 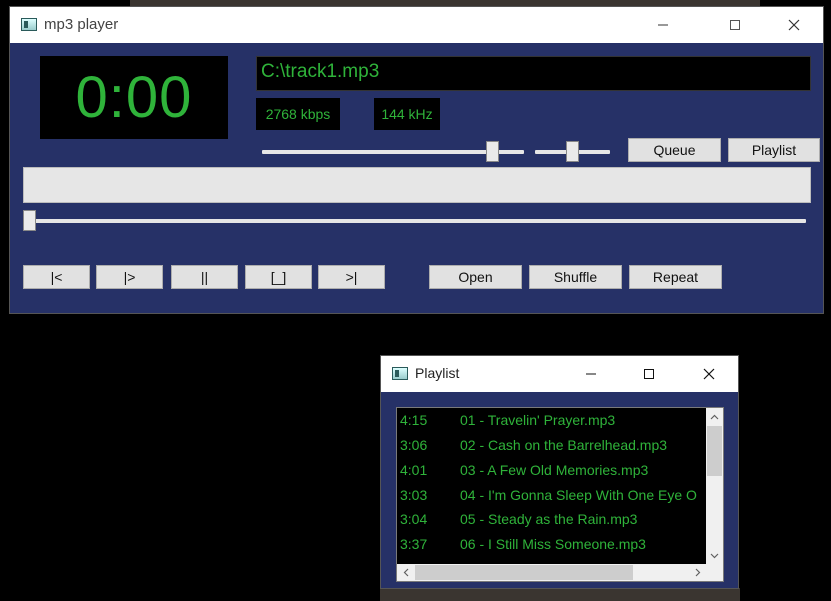 What do you see at coordinates (714, 486) in the screenshot?
I see `vertical-scrollbar` at bounding box center [714, 486].